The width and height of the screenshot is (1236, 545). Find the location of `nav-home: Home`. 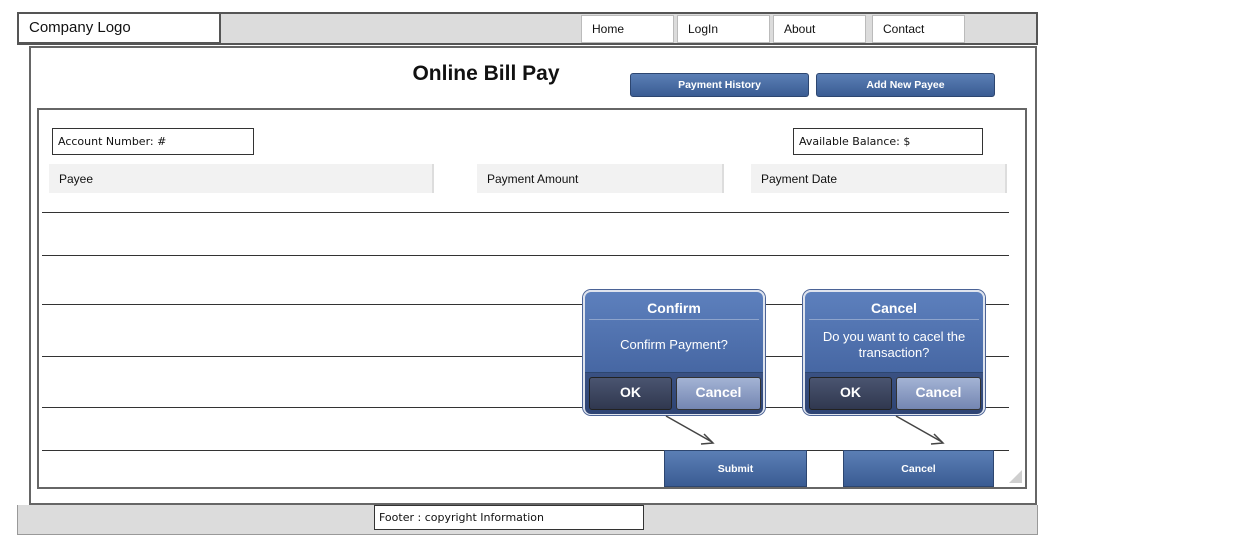

nav-home: Home is located at coordinates (627, 29).